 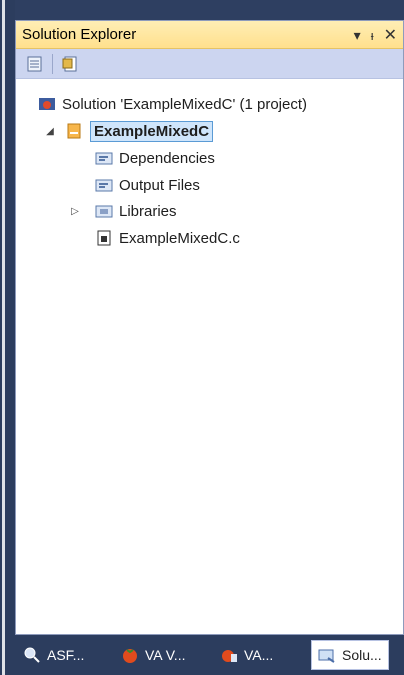 I want to click on properties-icon, so click(x=34, y=63).